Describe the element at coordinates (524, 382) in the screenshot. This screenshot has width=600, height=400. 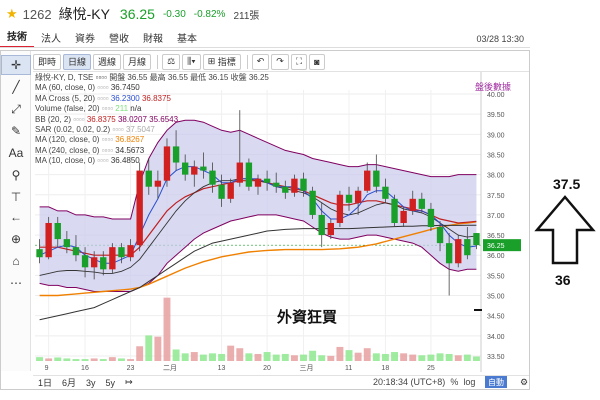
I see `chart-settings-gear-icon: ⚙` at that location.